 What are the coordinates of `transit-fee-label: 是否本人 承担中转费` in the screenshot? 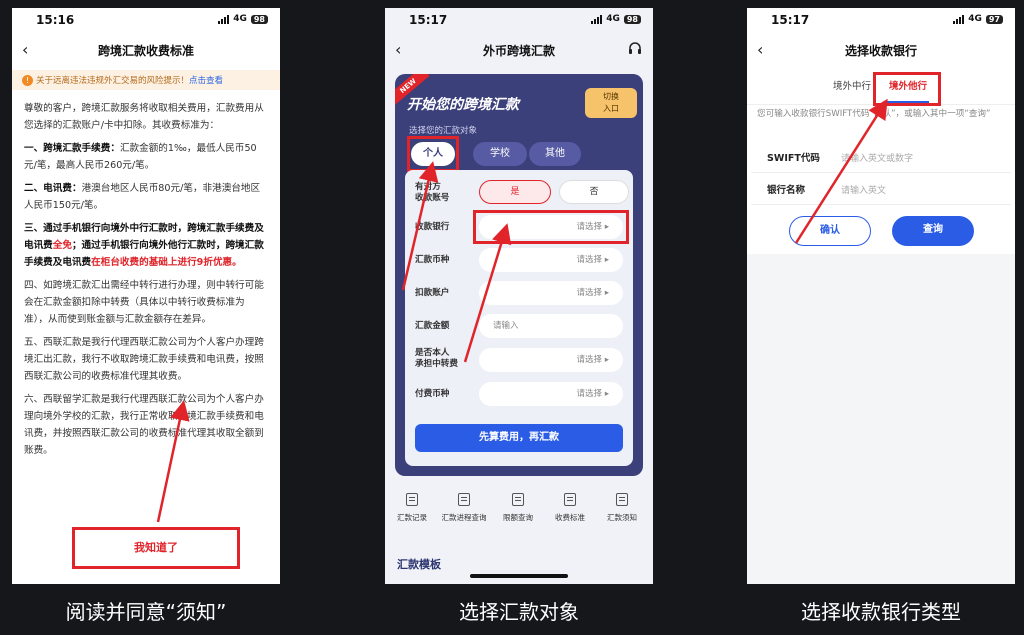 It's located at (436, 359).